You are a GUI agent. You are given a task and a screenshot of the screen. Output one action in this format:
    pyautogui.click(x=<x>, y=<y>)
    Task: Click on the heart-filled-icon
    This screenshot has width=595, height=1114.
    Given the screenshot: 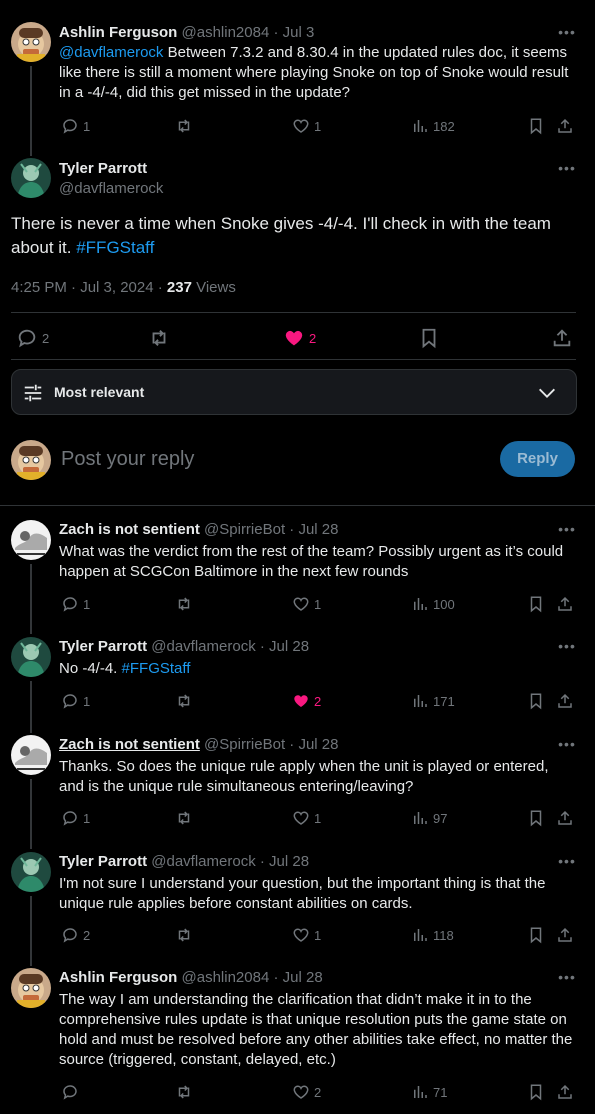 What is the action you would take?
    pyautogui.click(x=294, y=338)
    